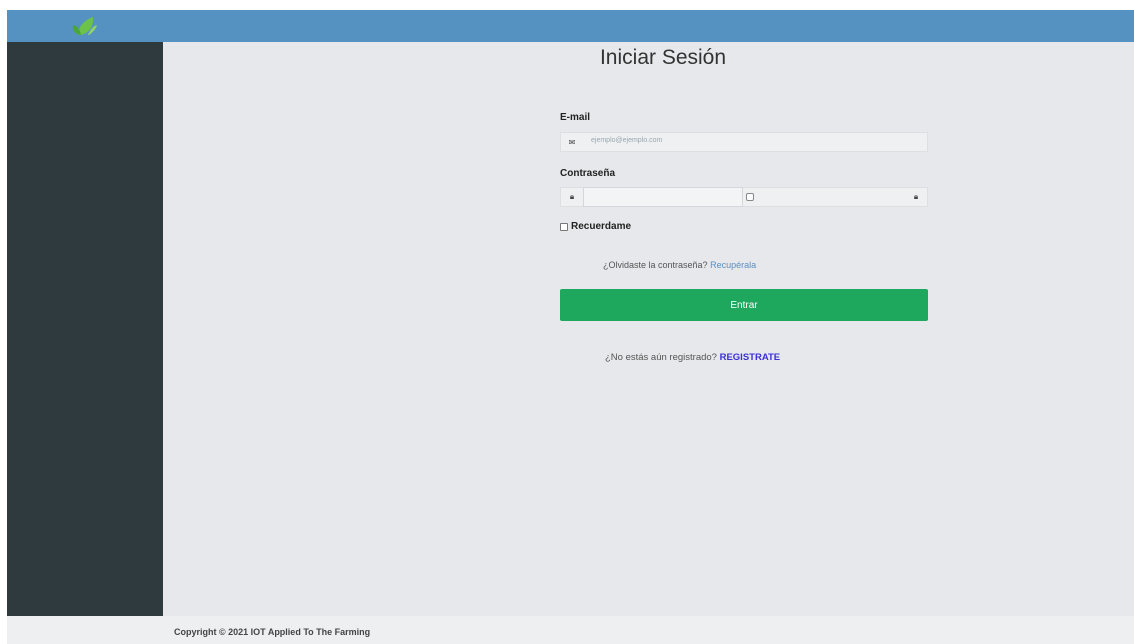  Describe the element at coordinates (750, 197) in the screenshot. I see `show-password-toggle` at that location.